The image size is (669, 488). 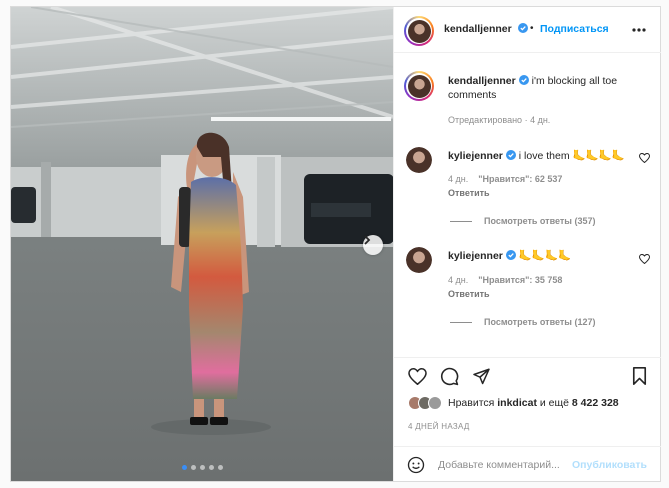 I want to click on share-icon, so click(x=481, y=376).